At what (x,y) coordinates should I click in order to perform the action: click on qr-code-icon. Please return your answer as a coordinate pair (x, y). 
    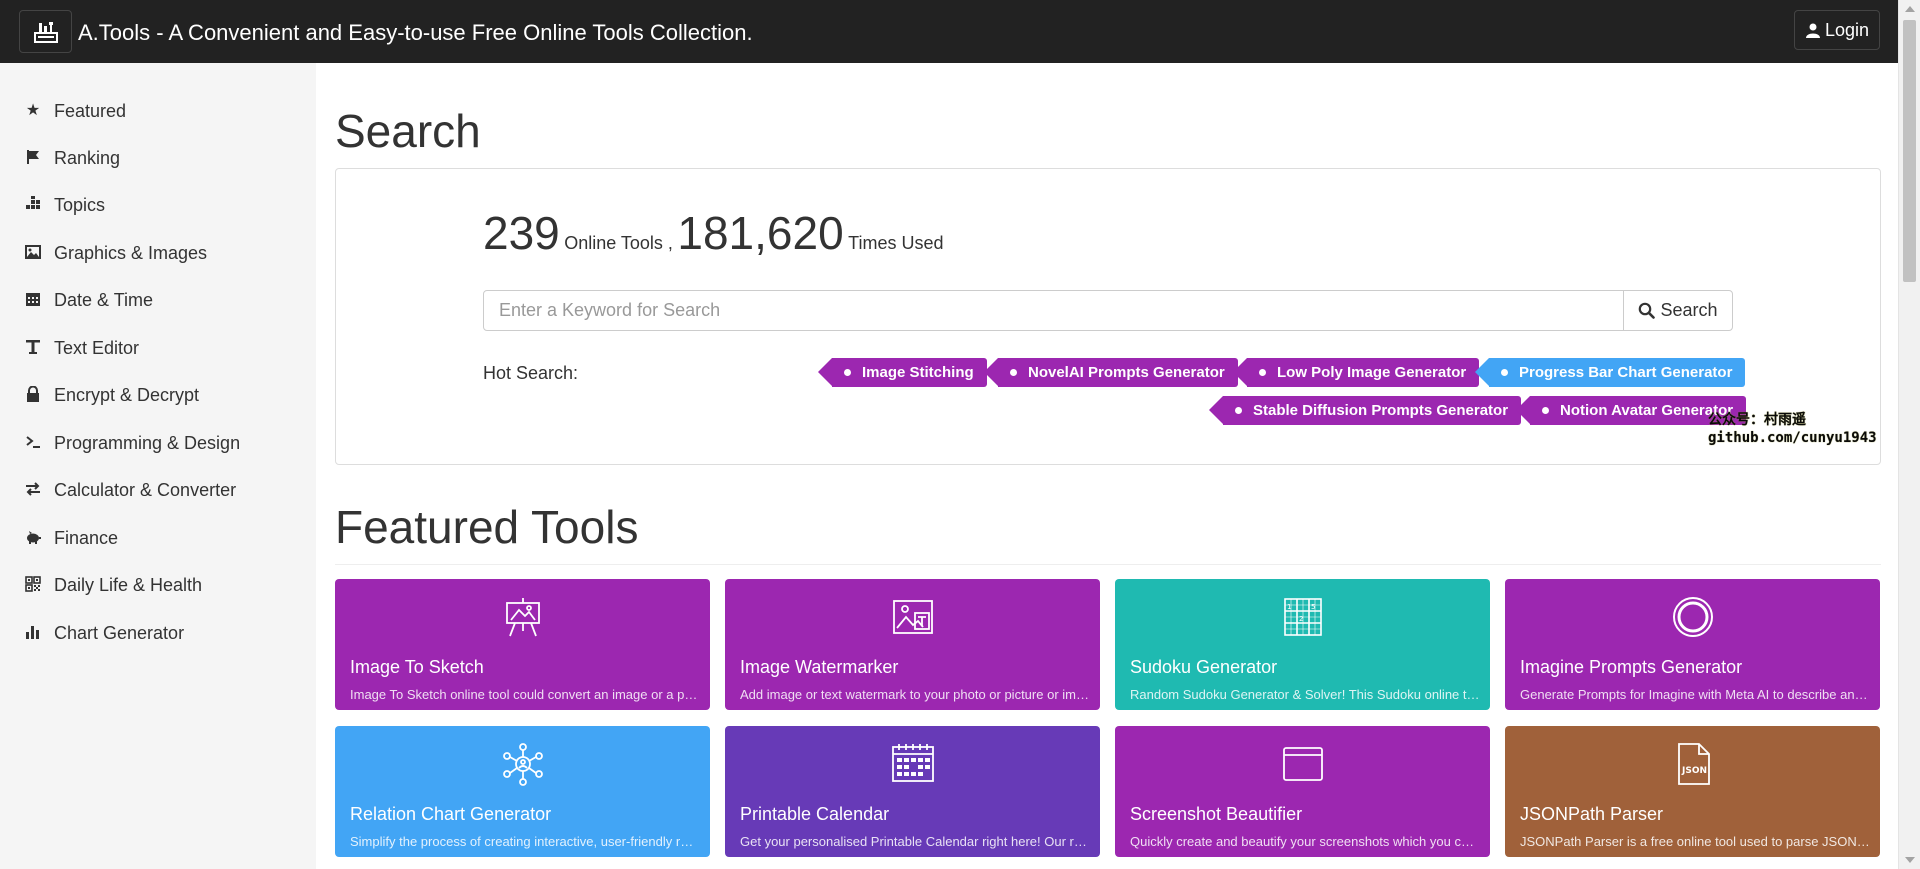
    Looking at the image, I should click on (33, 584).